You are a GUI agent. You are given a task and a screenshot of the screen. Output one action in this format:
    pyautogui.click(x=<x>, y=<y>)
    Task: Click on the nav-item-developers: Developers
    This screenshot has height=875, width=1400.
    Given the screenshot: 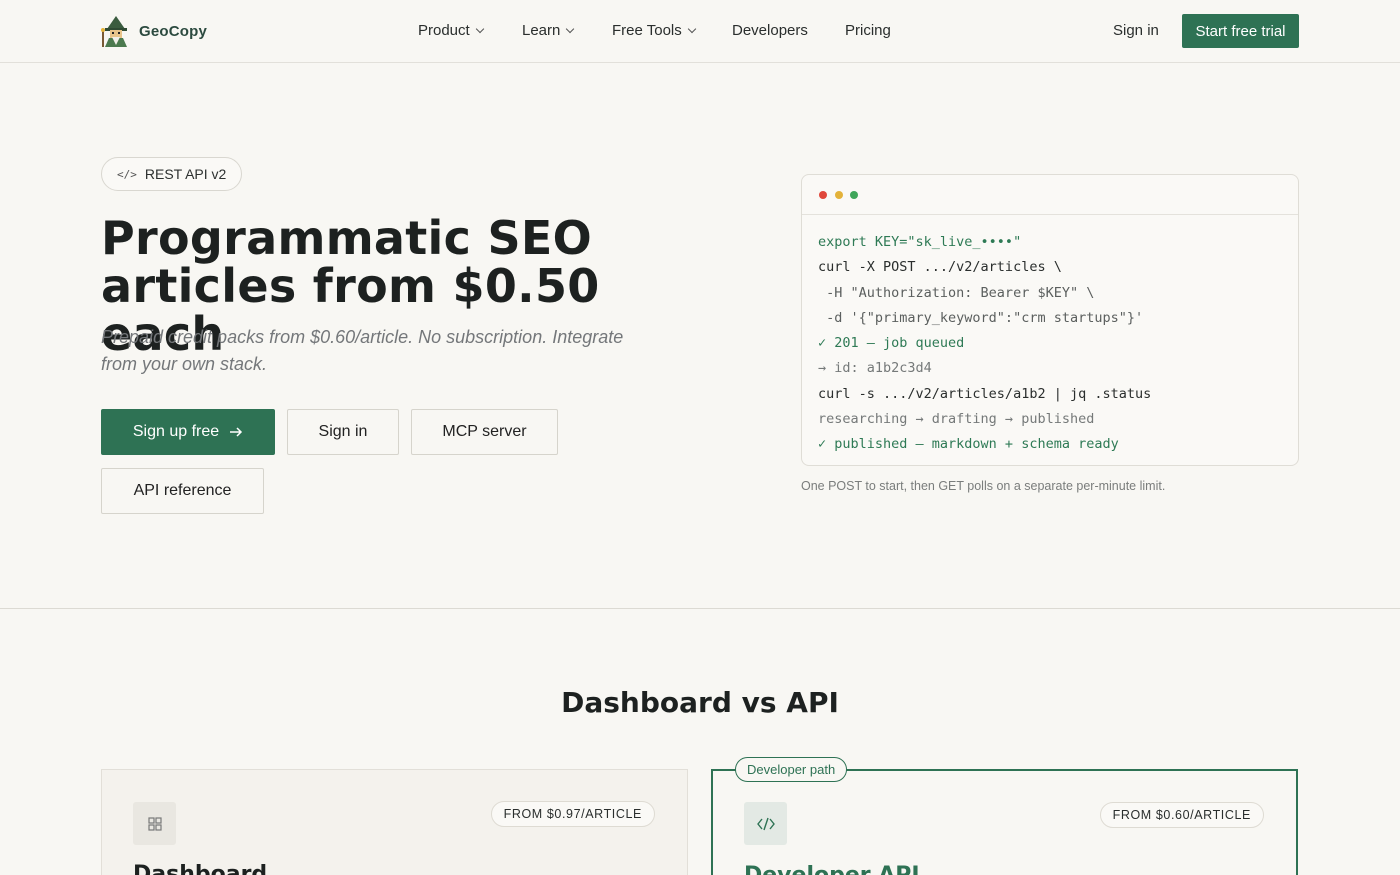 What is the action you would take?
    pyautogui.click(x=788, y=30)
    